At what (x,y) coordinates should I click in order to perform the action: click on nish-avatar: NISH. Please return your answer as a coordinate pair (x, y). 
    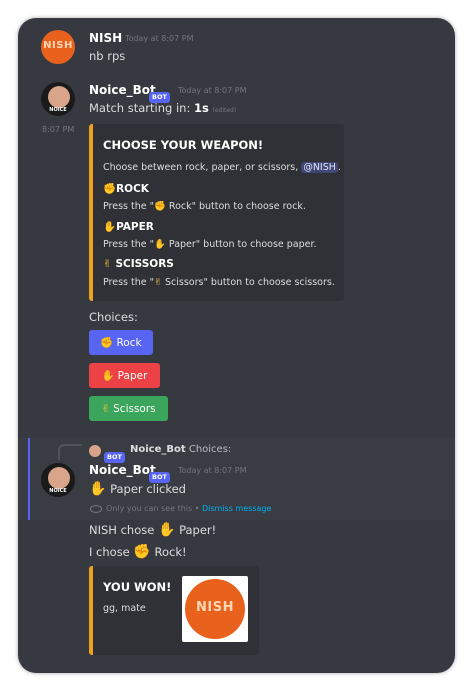
    Looking at the image, I should click on (58, 47).